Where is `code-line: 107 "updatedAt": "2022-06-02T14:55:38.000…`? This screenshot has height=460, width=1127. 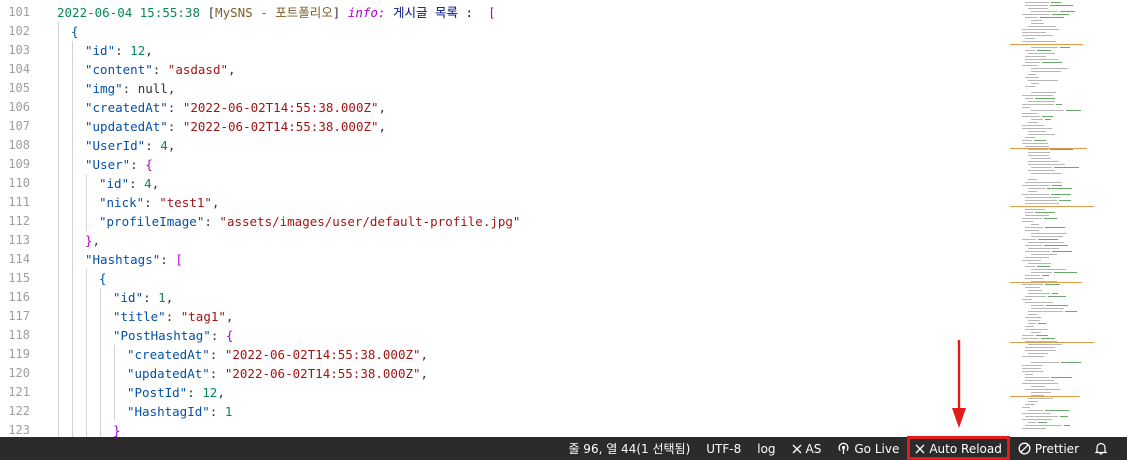
code-line: 107 "updatedAt": "2022-06-02T14:55:38.000… is located at coordinates (500, 126).